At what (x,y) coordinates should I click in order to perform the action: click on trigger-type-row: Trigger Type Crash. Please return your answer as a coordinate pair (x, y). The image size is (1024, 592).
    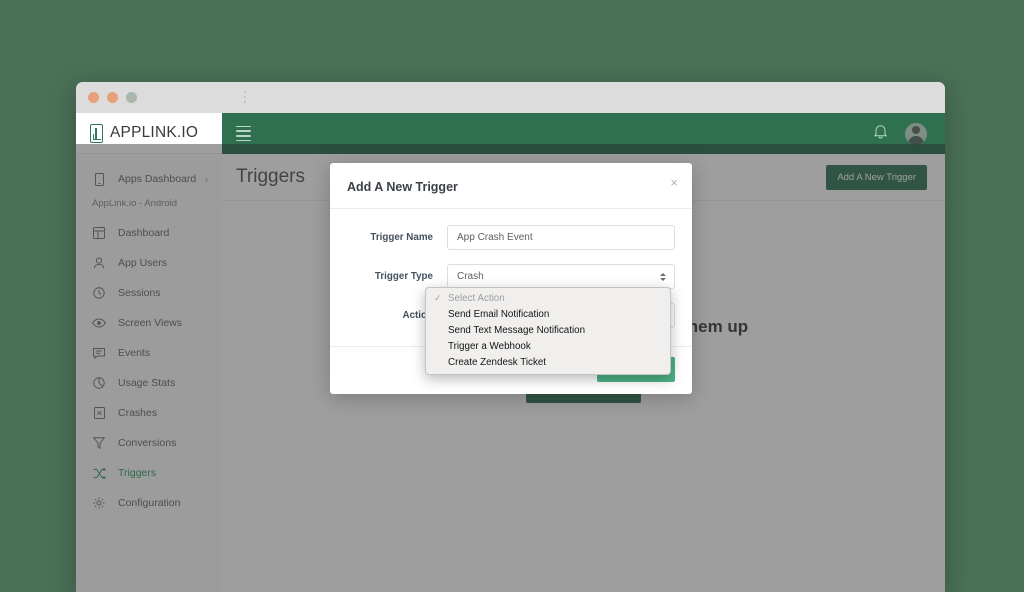
    Looking at the image, I should click on (511, 276).